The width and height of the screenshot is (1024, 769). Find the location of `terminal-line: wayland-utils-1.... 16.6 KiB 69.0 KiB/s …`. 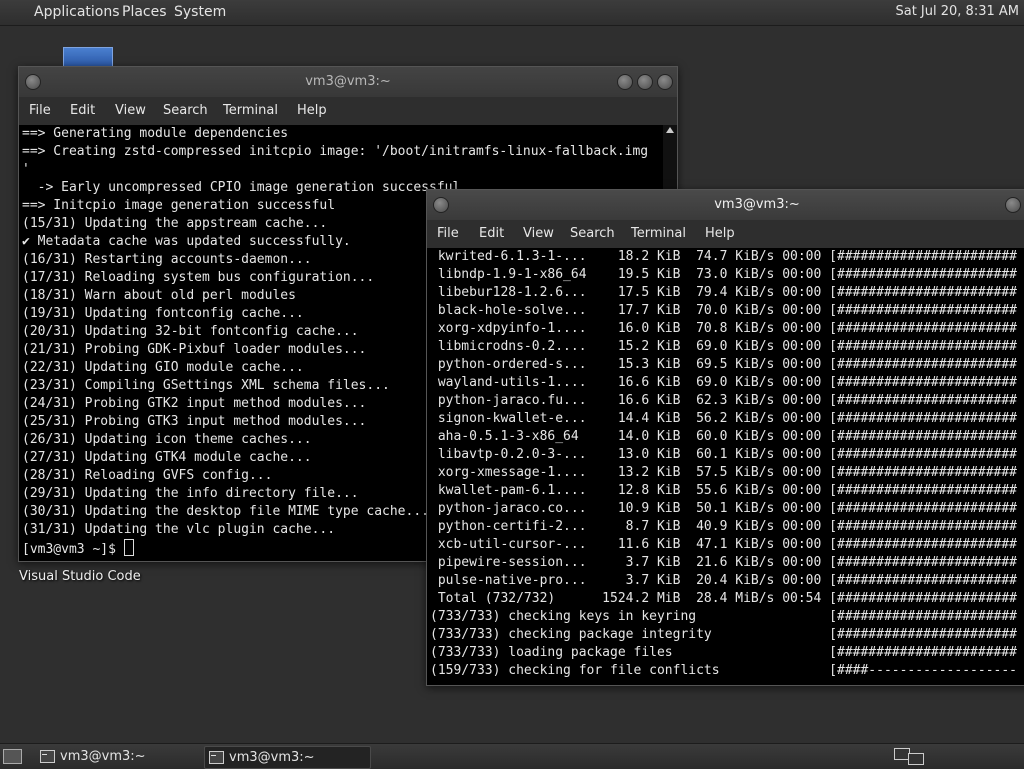

terminal-line: wayland-utils-1.... 16.6 KiB 69.0 KiB/s … is located at coordinates (723, 382).